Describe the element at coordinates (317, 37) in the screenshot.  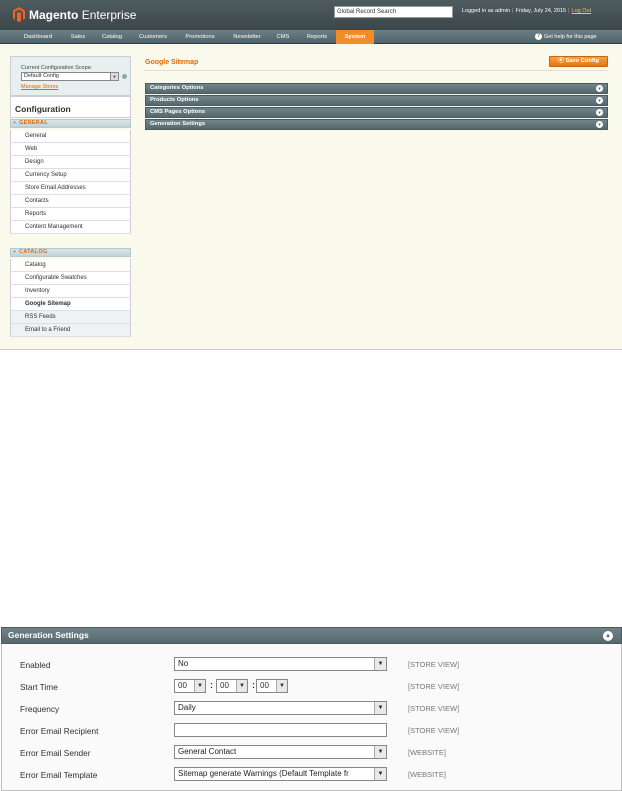
I see `nav-reports: Reports` at that location.